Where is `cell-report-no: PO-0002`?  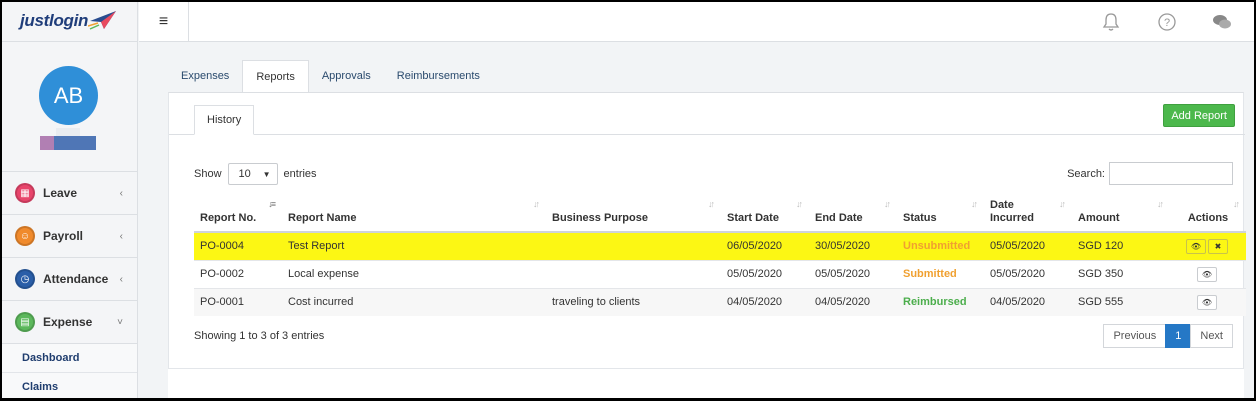 cell-report-no: PO-0002 is located at coordinates (238, 273).